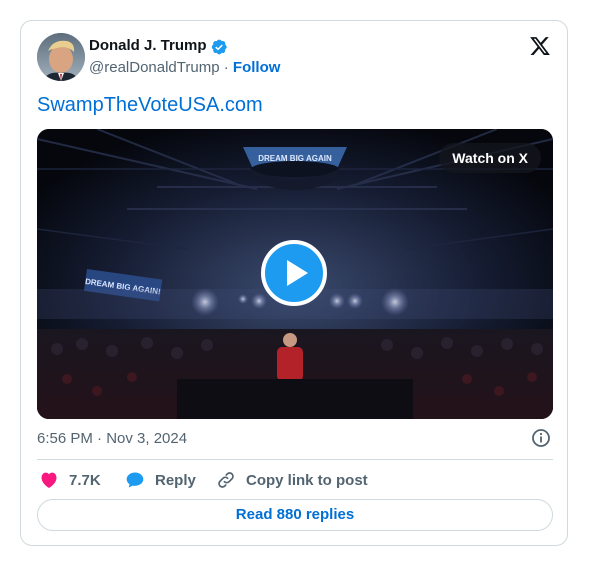 This screenshot has height=568, width=590. I want to click on like-button: 7.7K, so click(70, 480).